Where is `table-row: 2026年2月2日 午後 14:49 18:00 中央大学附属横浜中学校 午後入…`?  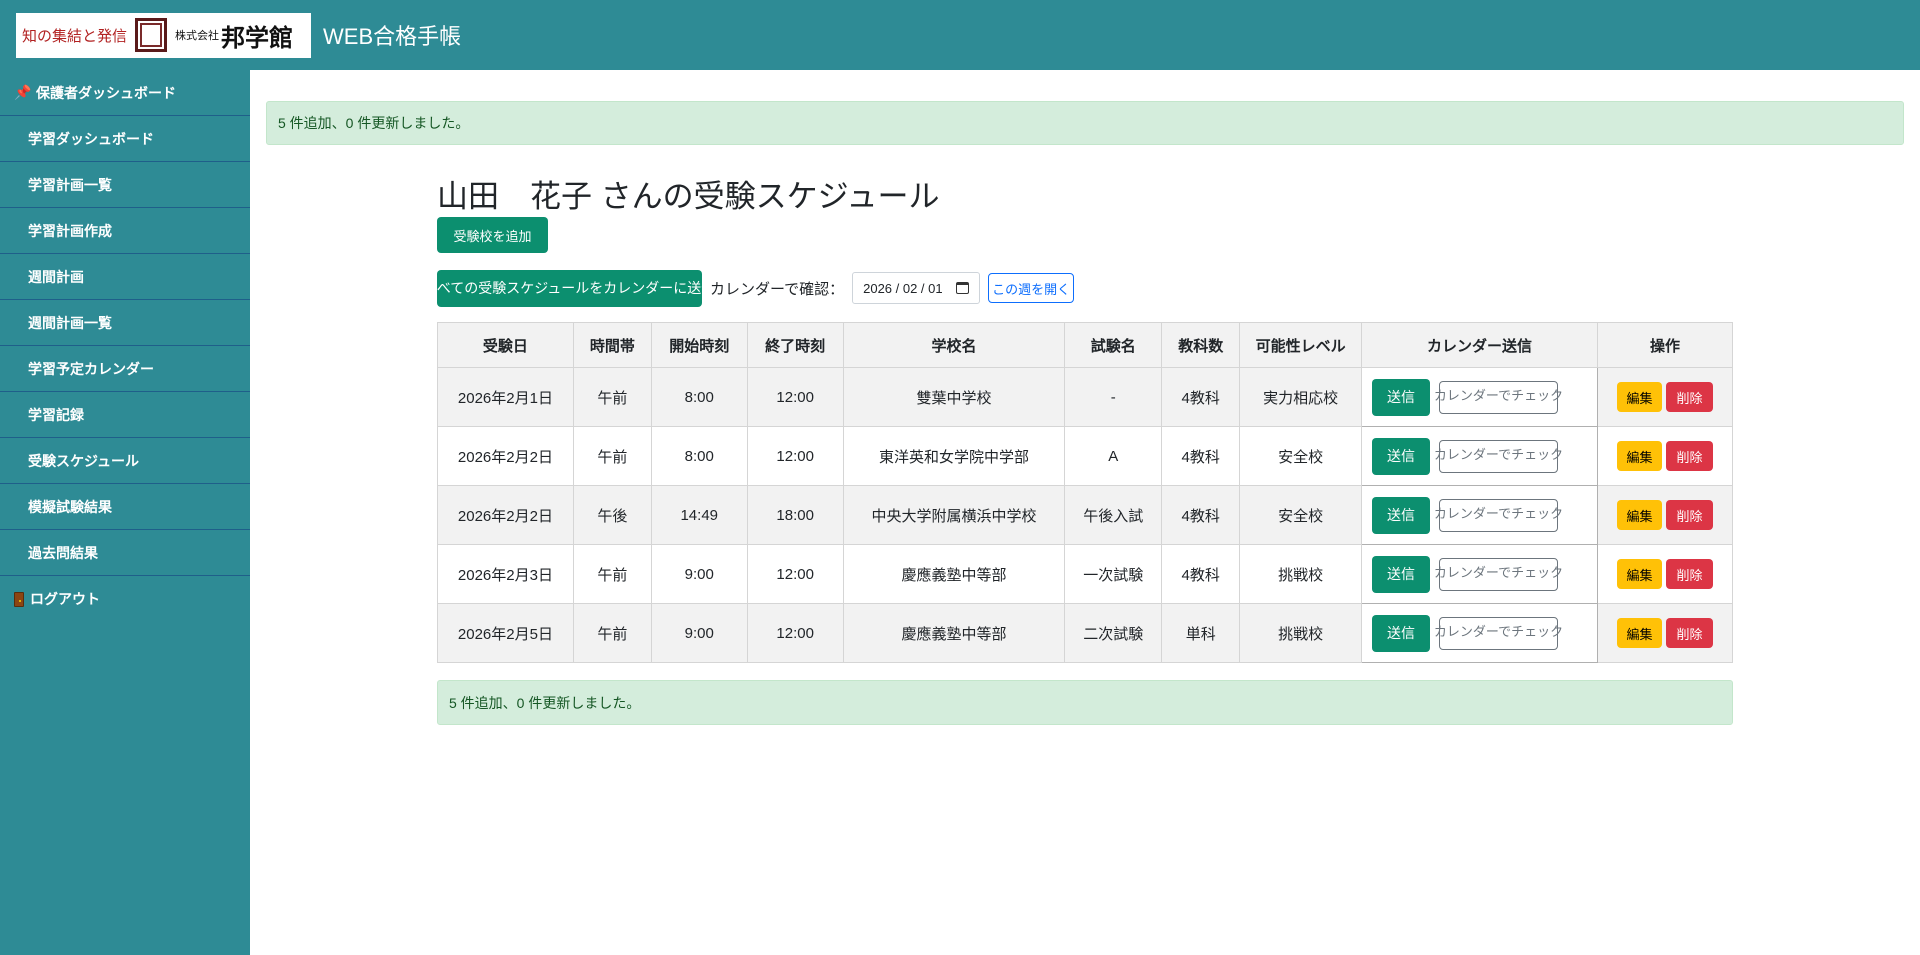 table-row: 2026年2月2日 午後 14:49 18:00 中央大学附属横浜中学校 午後入… is located at coordinates (1085, 515).